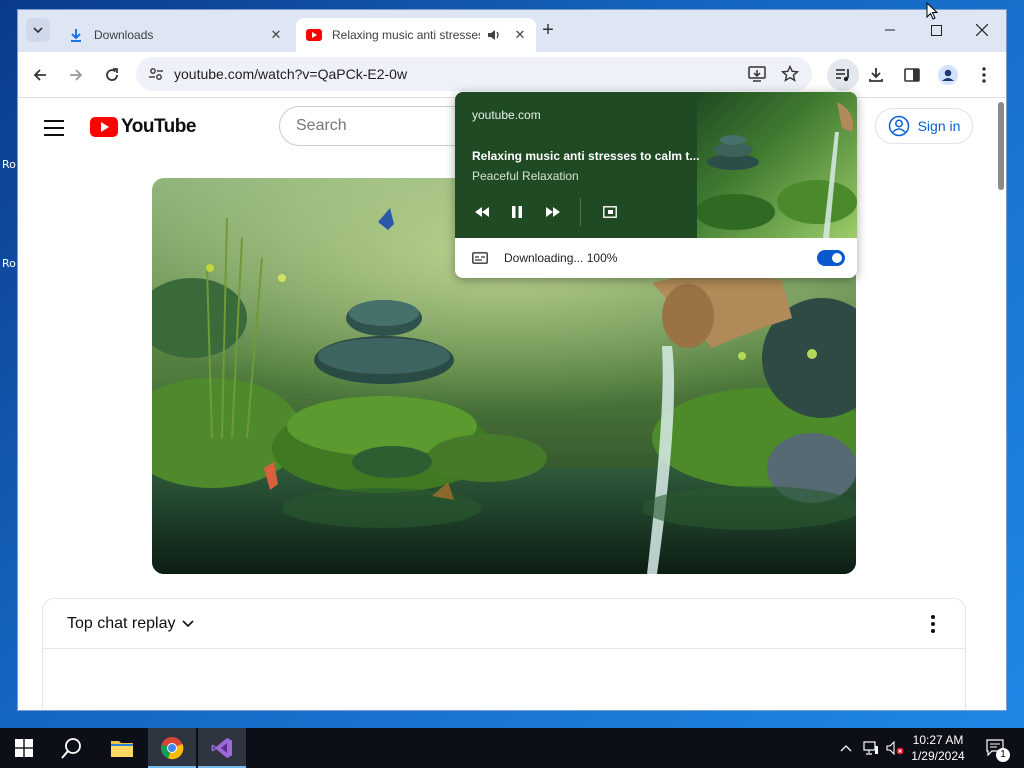 Image resolution: width=1024 pixels, height=768 pixels. What do you see at coordinates (1003, 755) in the screenshot?
I see `notification-count-badge: 1` at bounding box center [1003, 755].